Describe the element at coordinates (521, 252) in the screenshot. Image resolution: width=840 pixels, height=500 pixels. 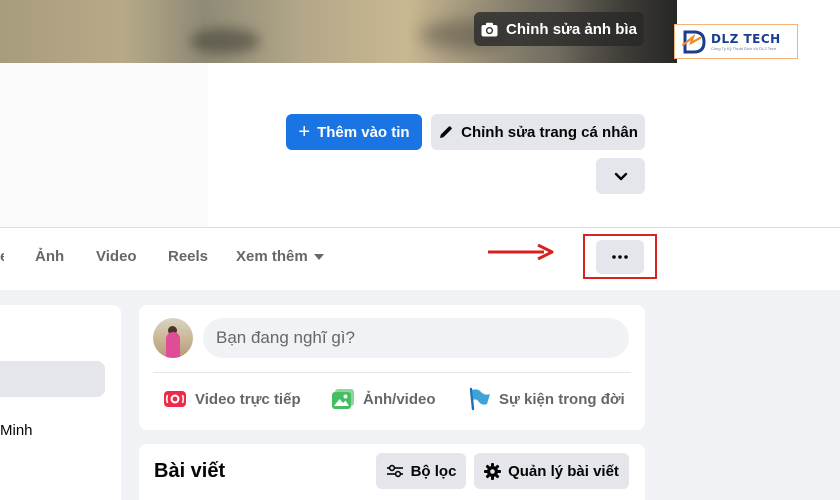
I see `red-arrow-annotation` at that location.